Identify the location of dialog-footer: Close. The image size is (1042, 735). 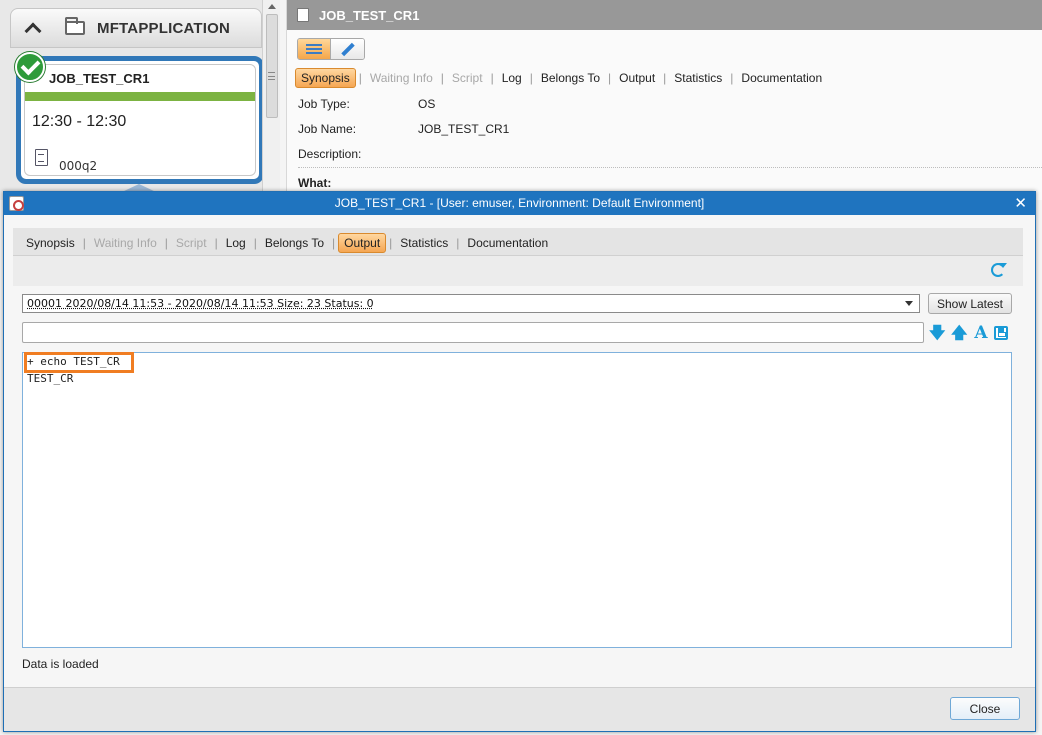
(519, 709).